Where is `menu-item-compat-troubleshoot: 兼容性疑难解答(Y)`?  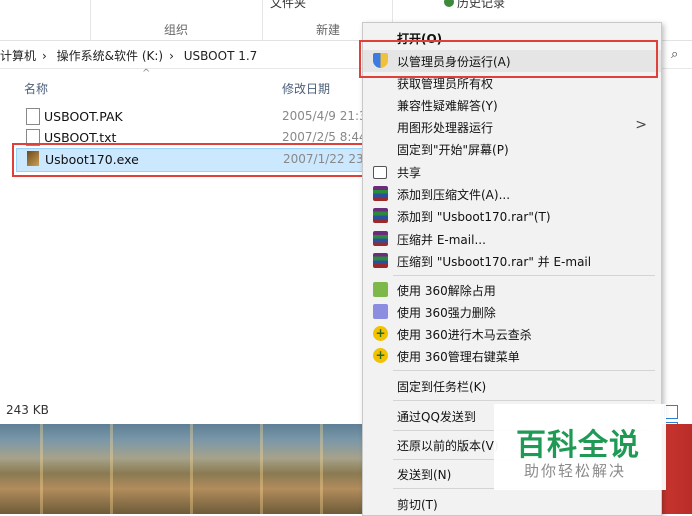
menu-item-compat-troubleshoot: 兼容性疑难解答(Y) is located at coordinates (512, 105).